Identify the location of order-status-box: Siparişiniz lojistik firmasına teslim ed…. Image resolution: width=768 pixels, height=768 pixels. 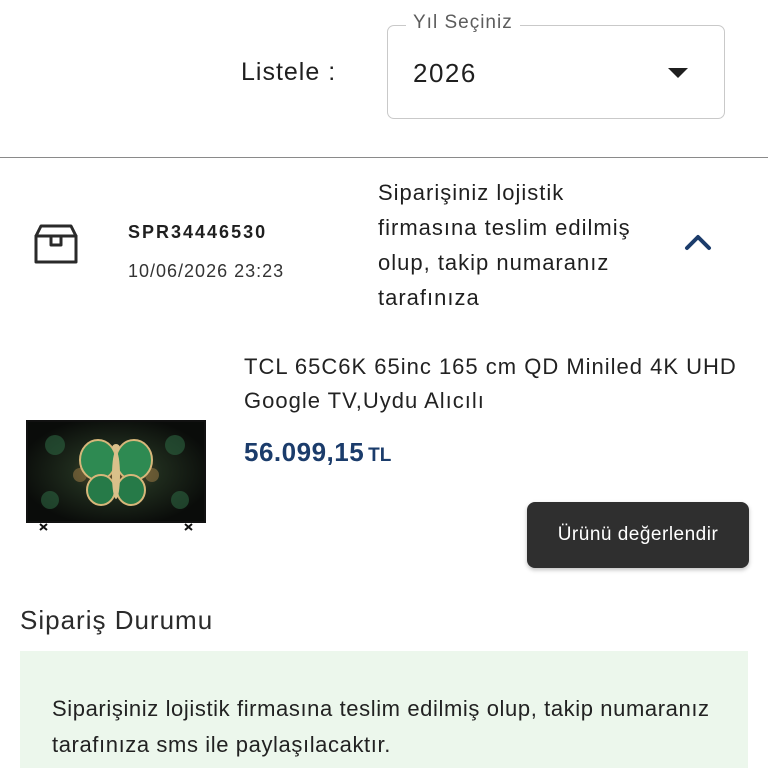
(384, 709).